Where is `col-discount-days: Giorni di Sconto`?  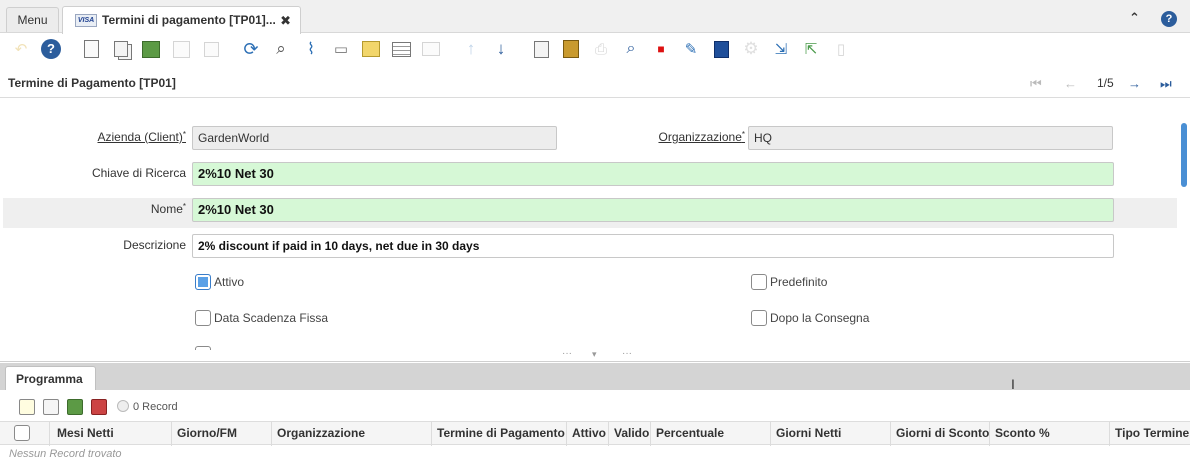 col-discount-days: Giorni di Sconto is located at coordinates (940, 434).